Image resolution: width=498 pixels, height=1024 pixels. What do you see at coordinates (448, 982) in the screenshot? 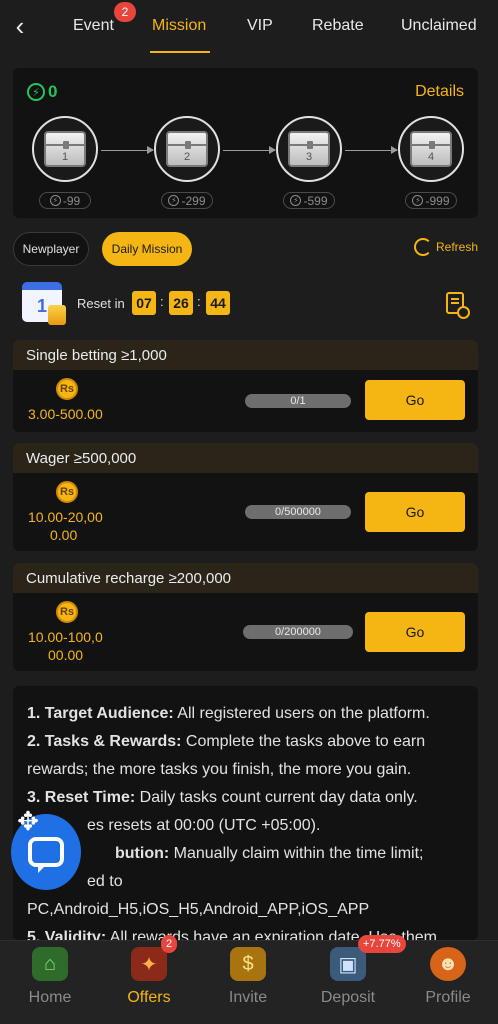
I see `nav-profile: ☻ Profile` at bounding box center [448, 982].